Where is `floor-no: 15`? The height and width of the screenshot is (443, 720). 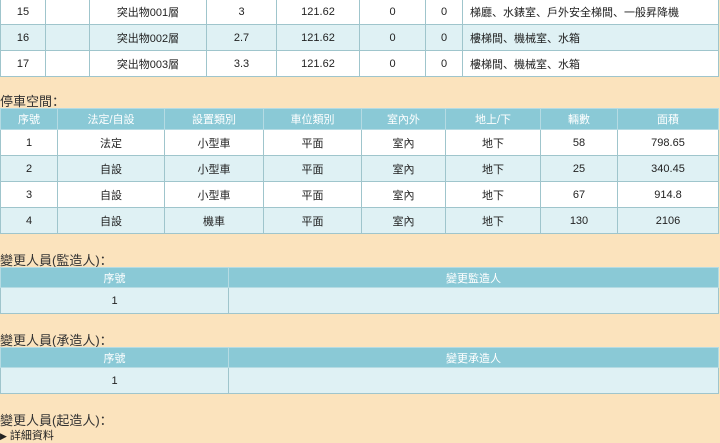
floor-no: 15 is located at coordinates (23, 12).